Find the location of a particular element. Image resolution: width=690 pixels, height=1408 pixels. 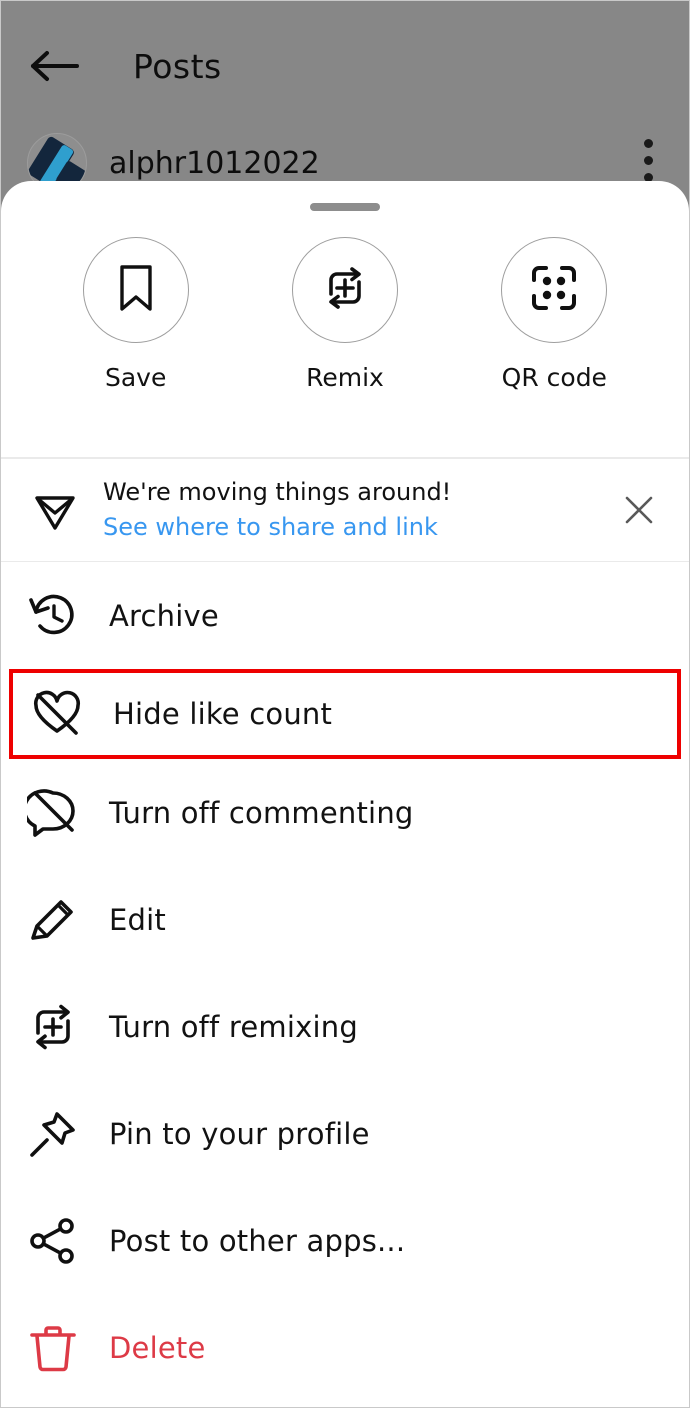

quick-action-save: Save is located at coordinates (136, 314).